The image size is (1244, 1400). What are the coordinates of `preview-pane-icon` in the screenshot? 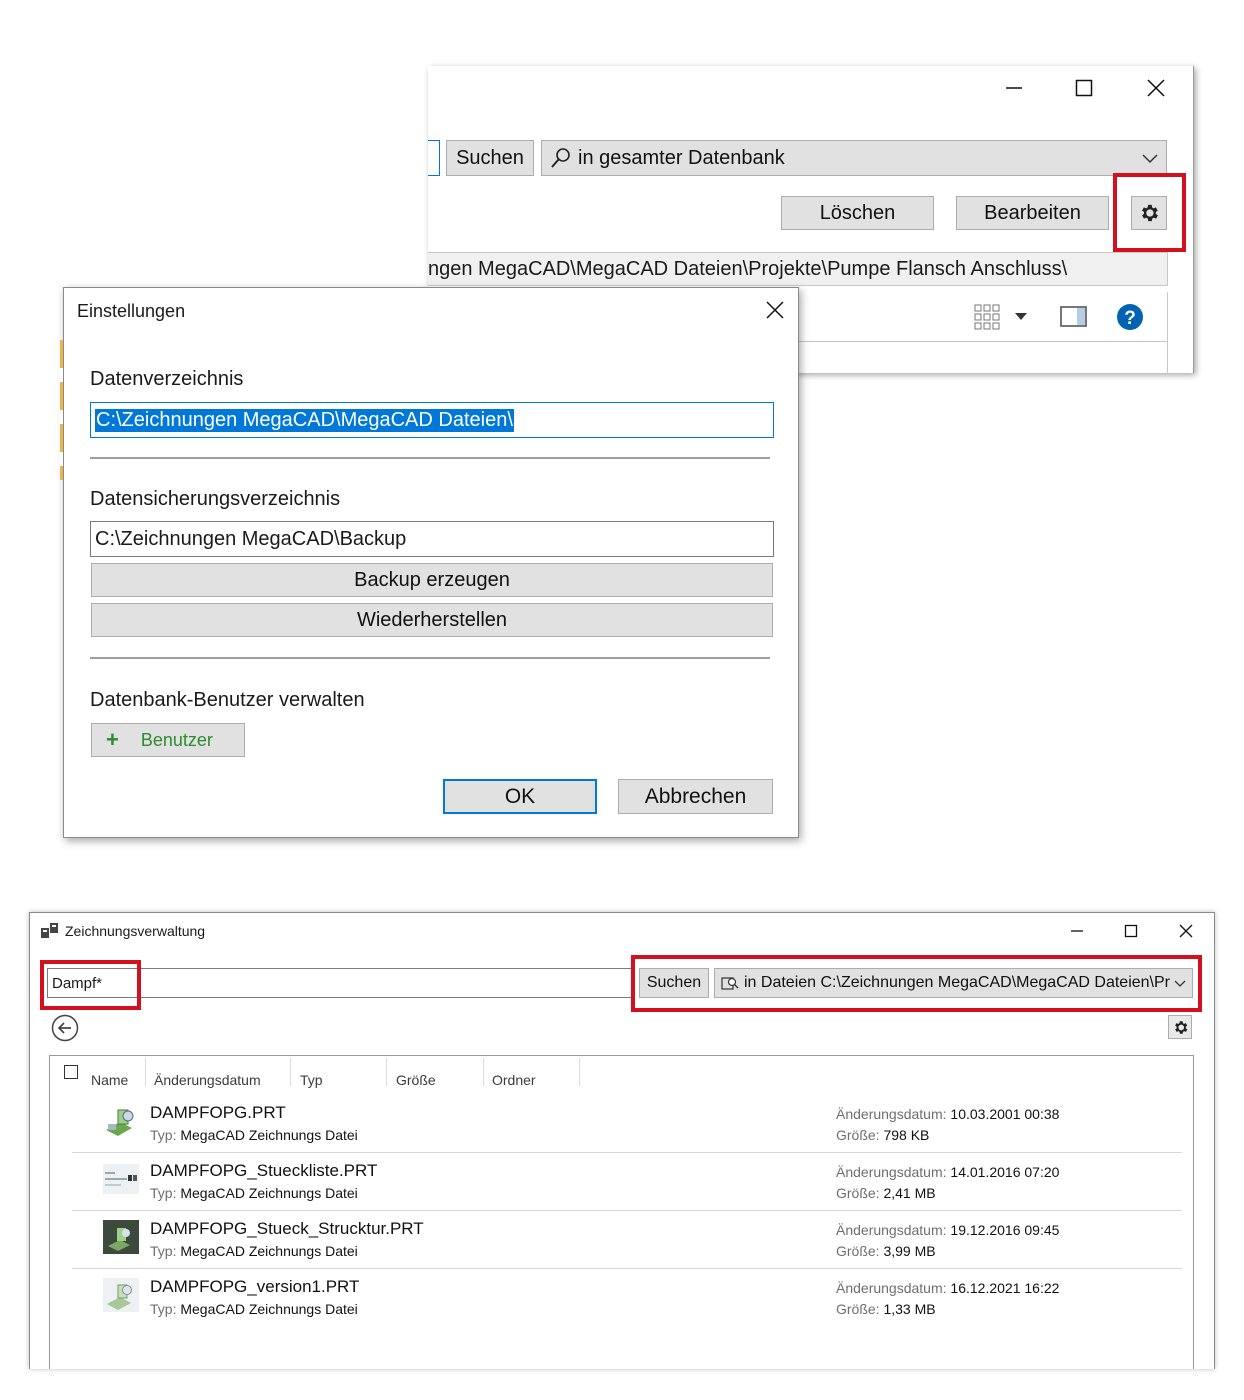 It's located at (1074, 317).